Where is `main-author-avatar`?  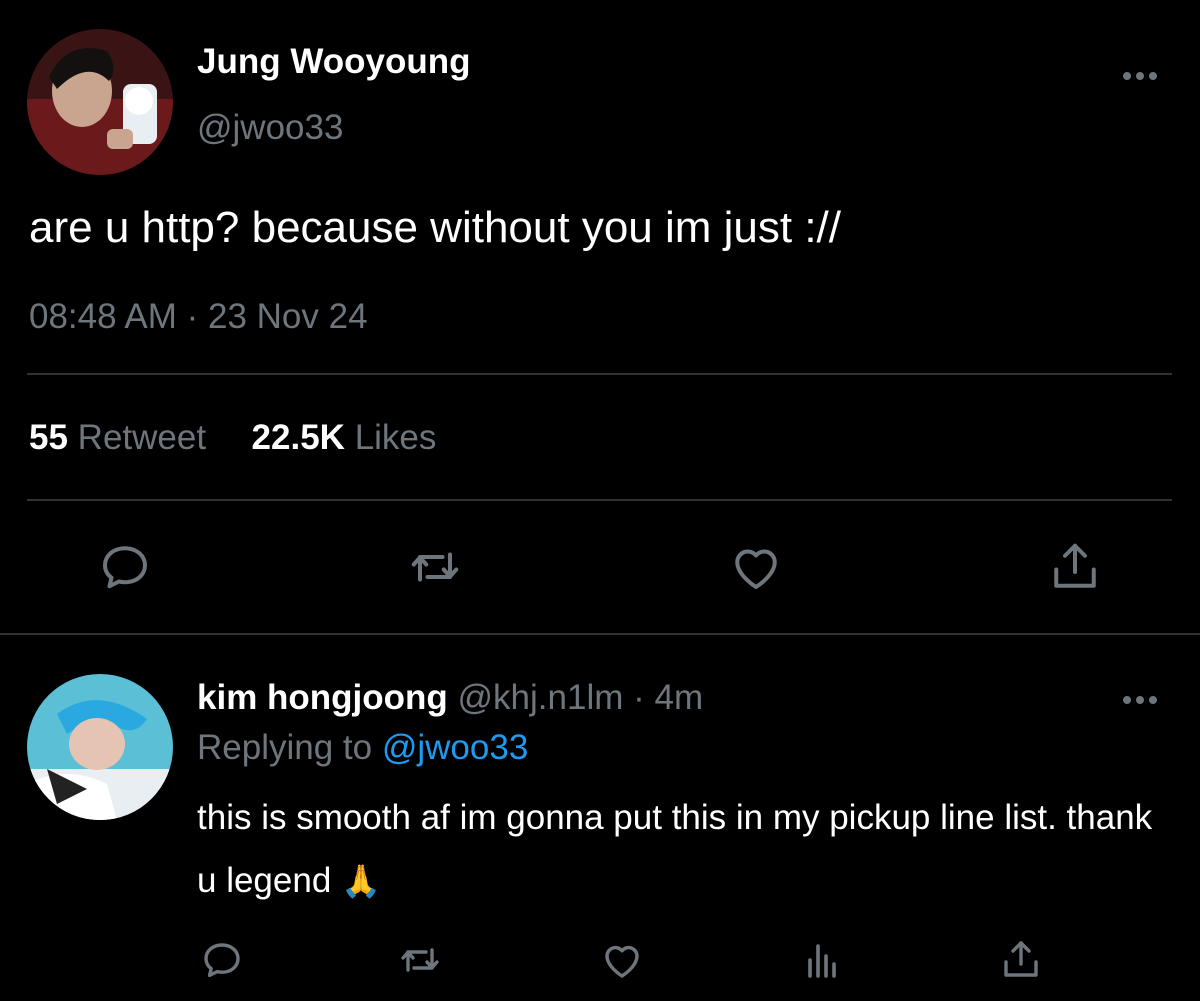
main-author-avatar is located at coordinates (100, 102).